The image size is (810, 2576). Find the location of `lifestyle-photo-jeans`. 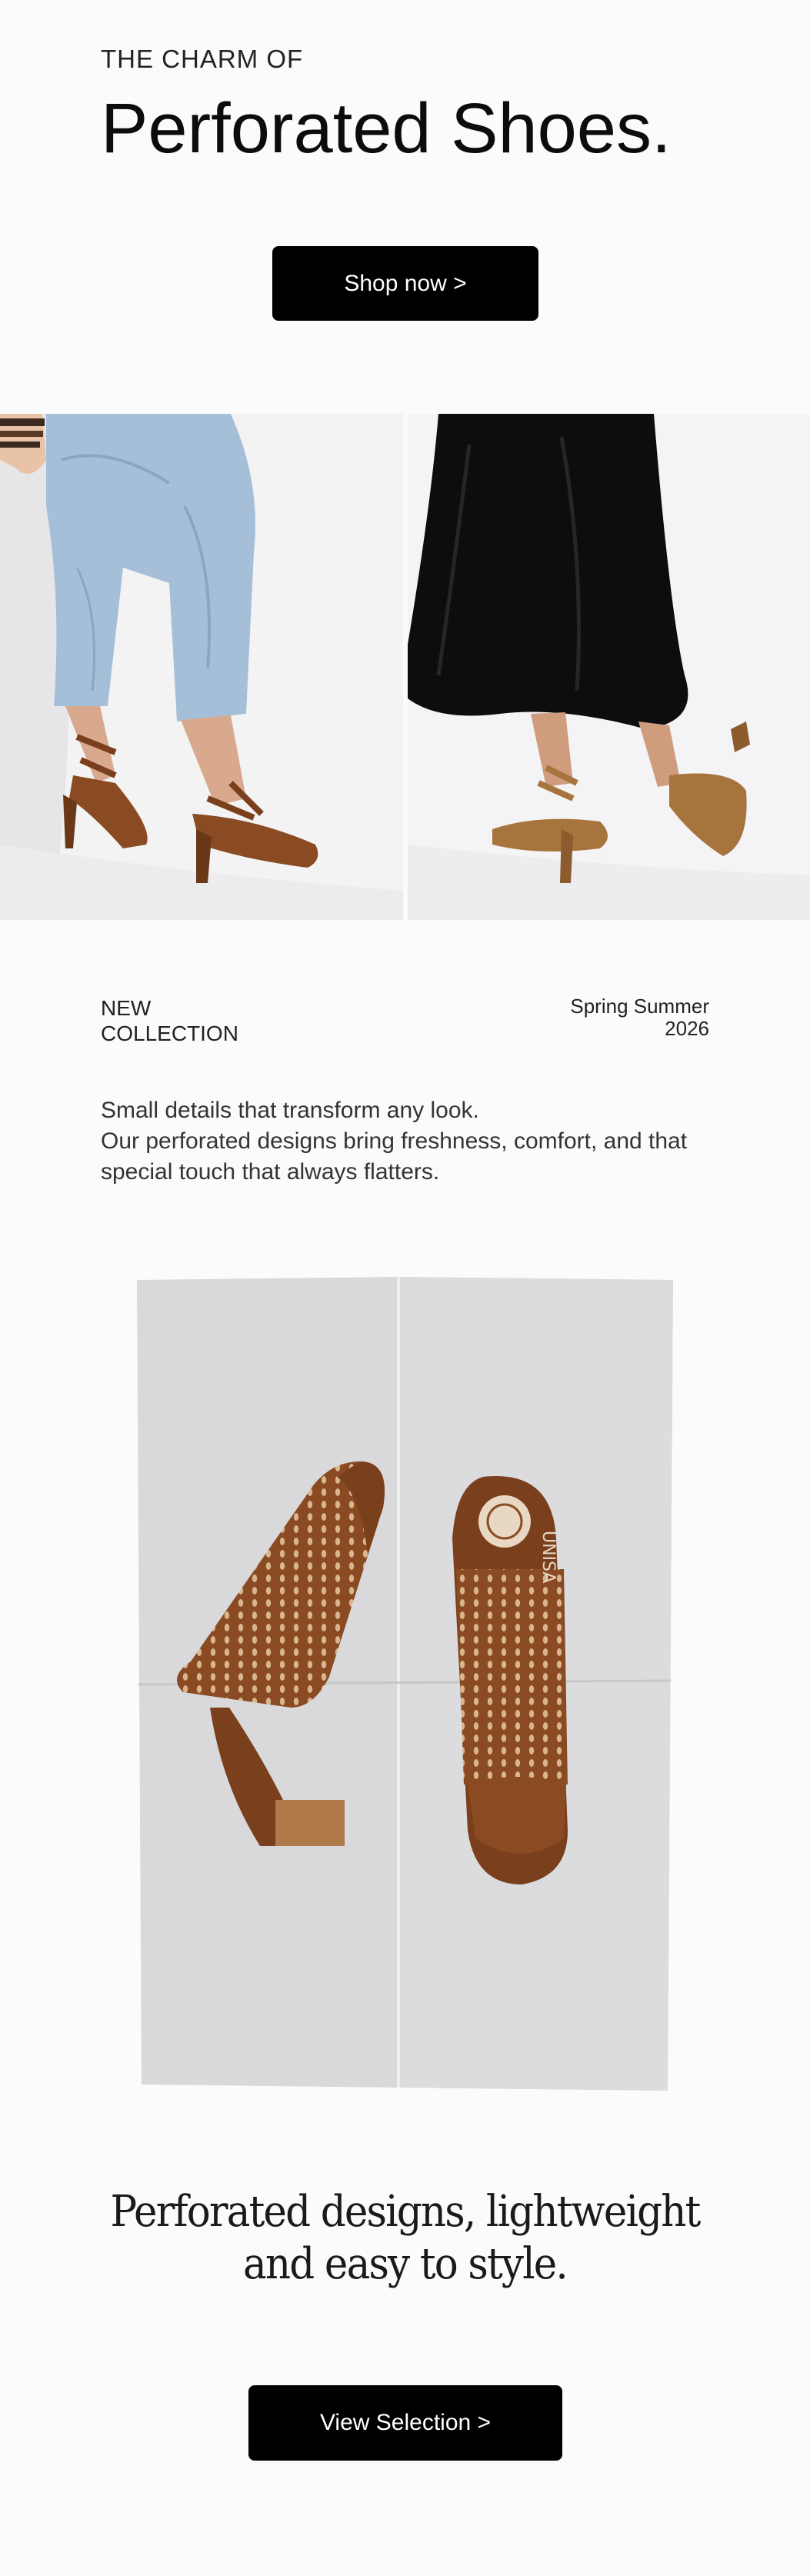

lifestyle-photo-jeans is located at coordinates (201, 667).